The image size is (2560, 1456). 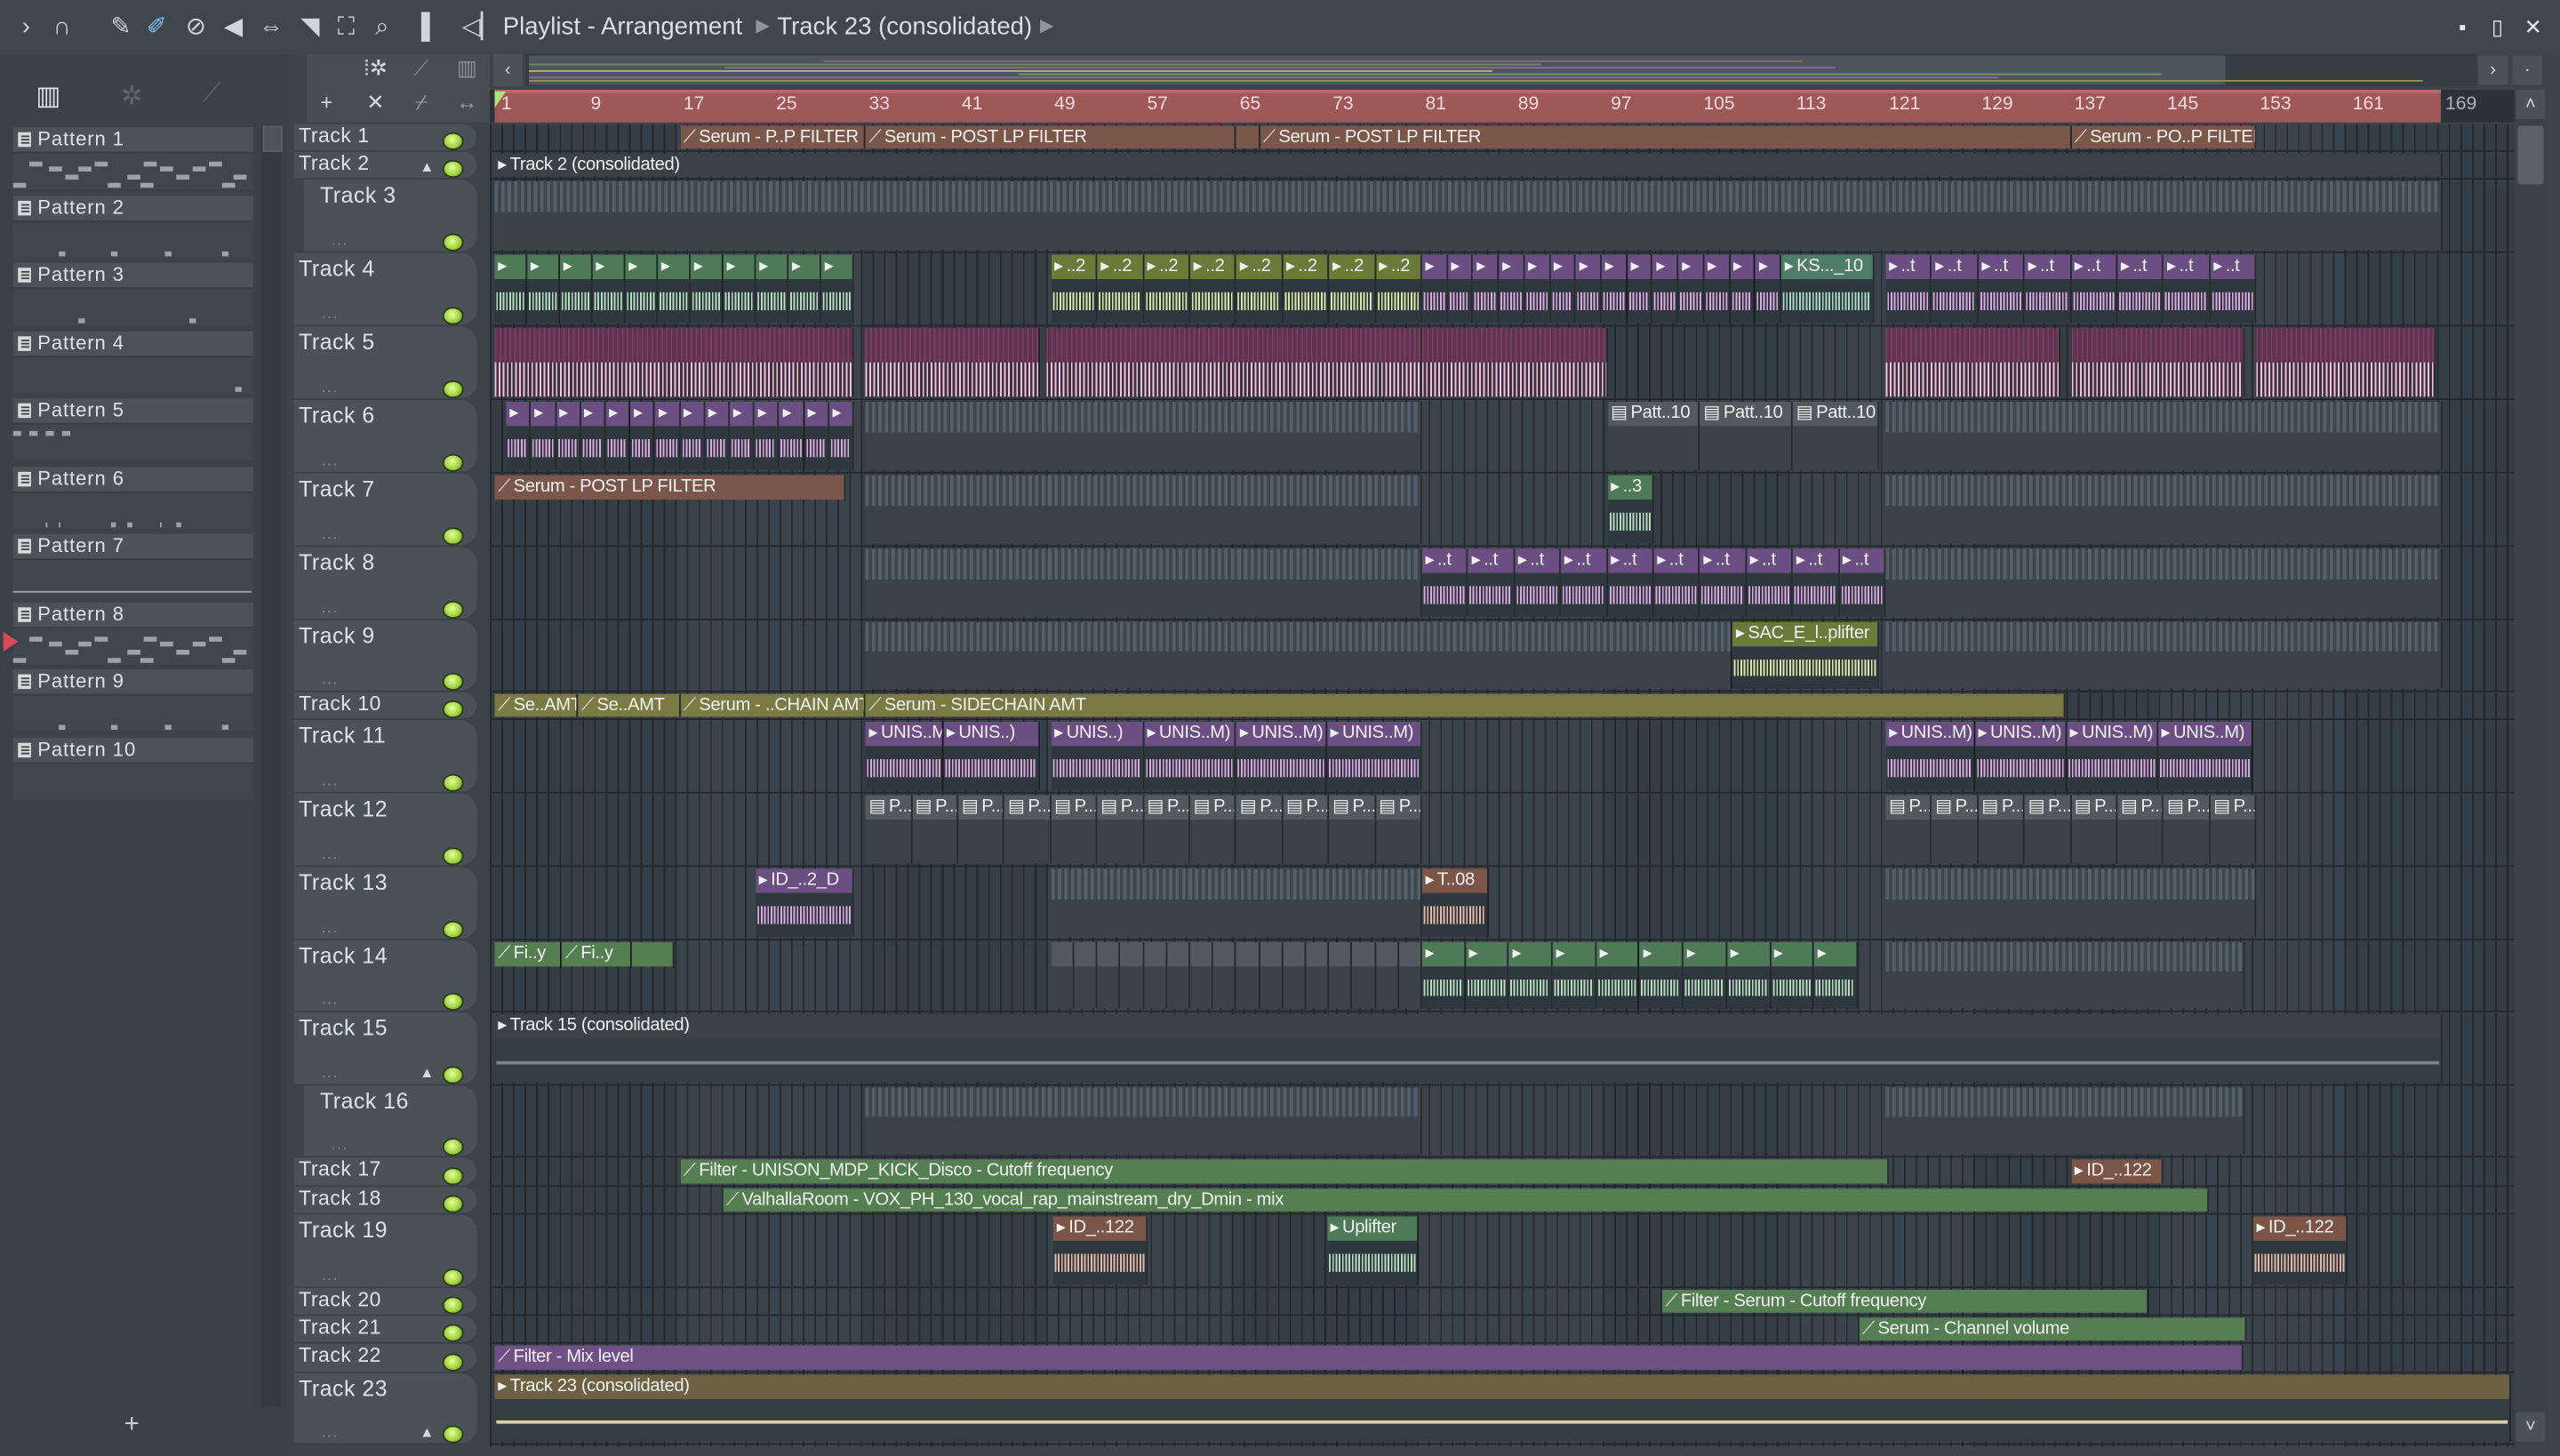 What do you see at coordinates (2531, 767) in the screenshot?
I see `vertical-scrollbar: ˄ ˅` at bounding box center [2531, 767].